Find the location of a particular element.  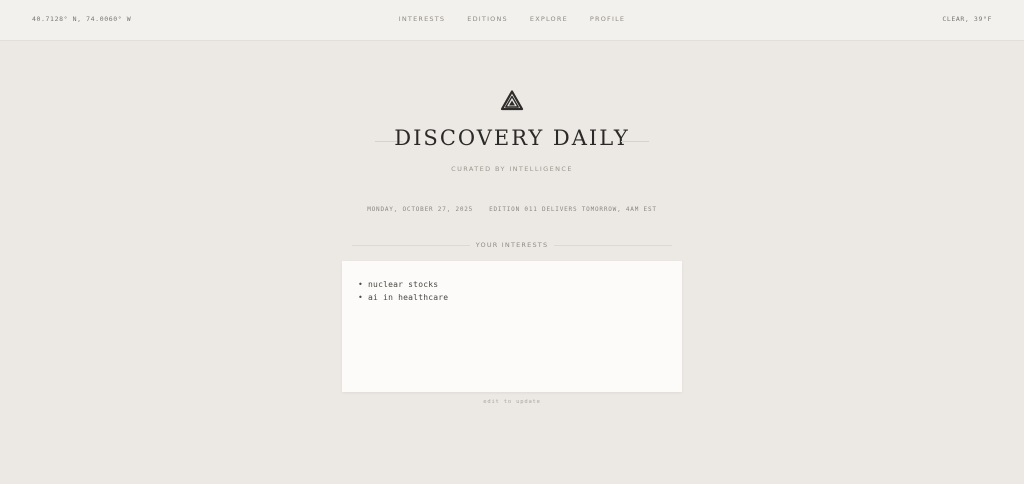

tagline: CURATED BY INTELLIGENCE is located at coordinates (512, 169).